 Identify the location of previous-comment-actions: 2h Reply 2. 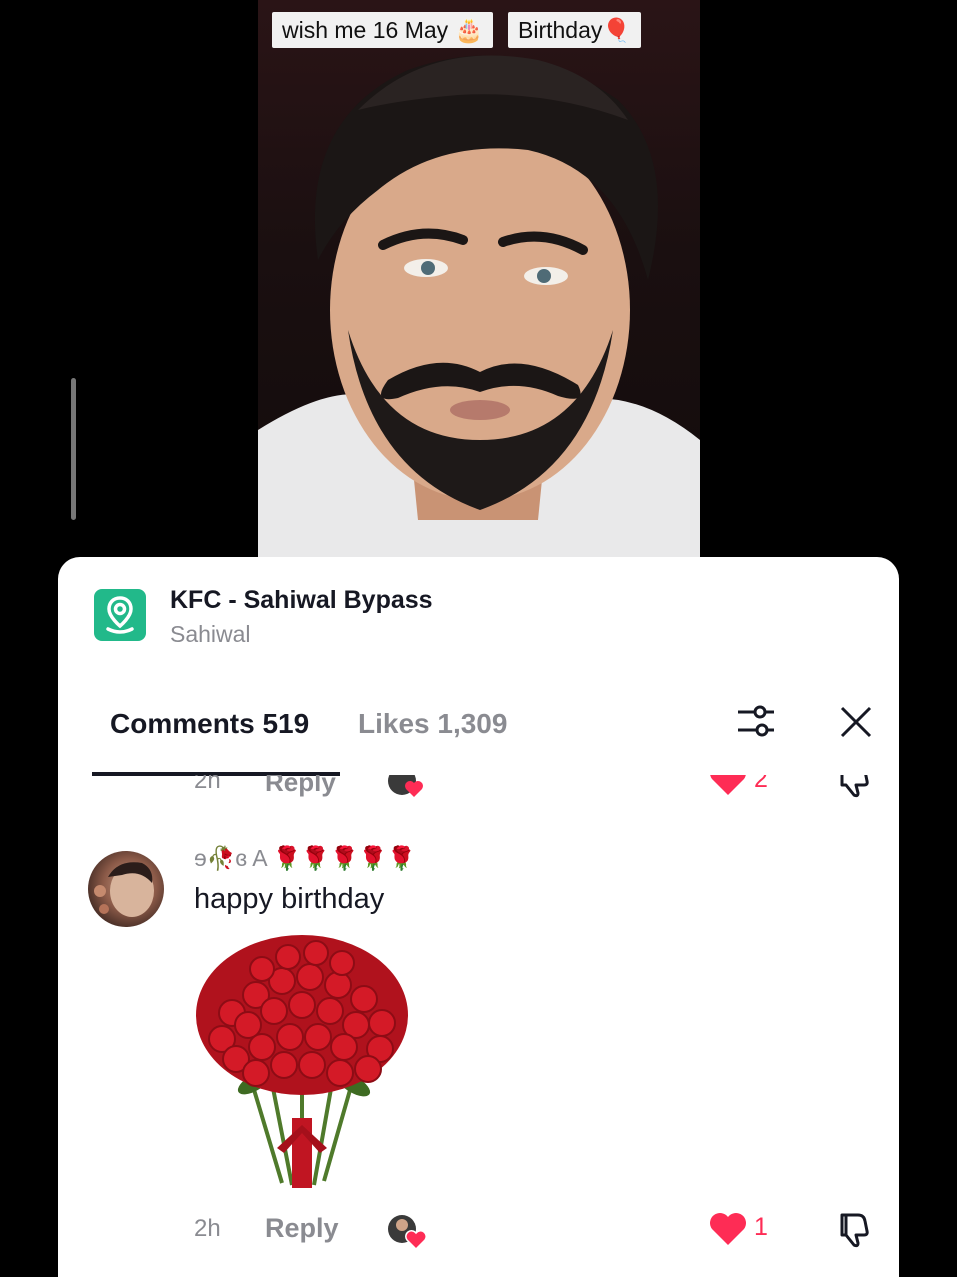
(478, 788).